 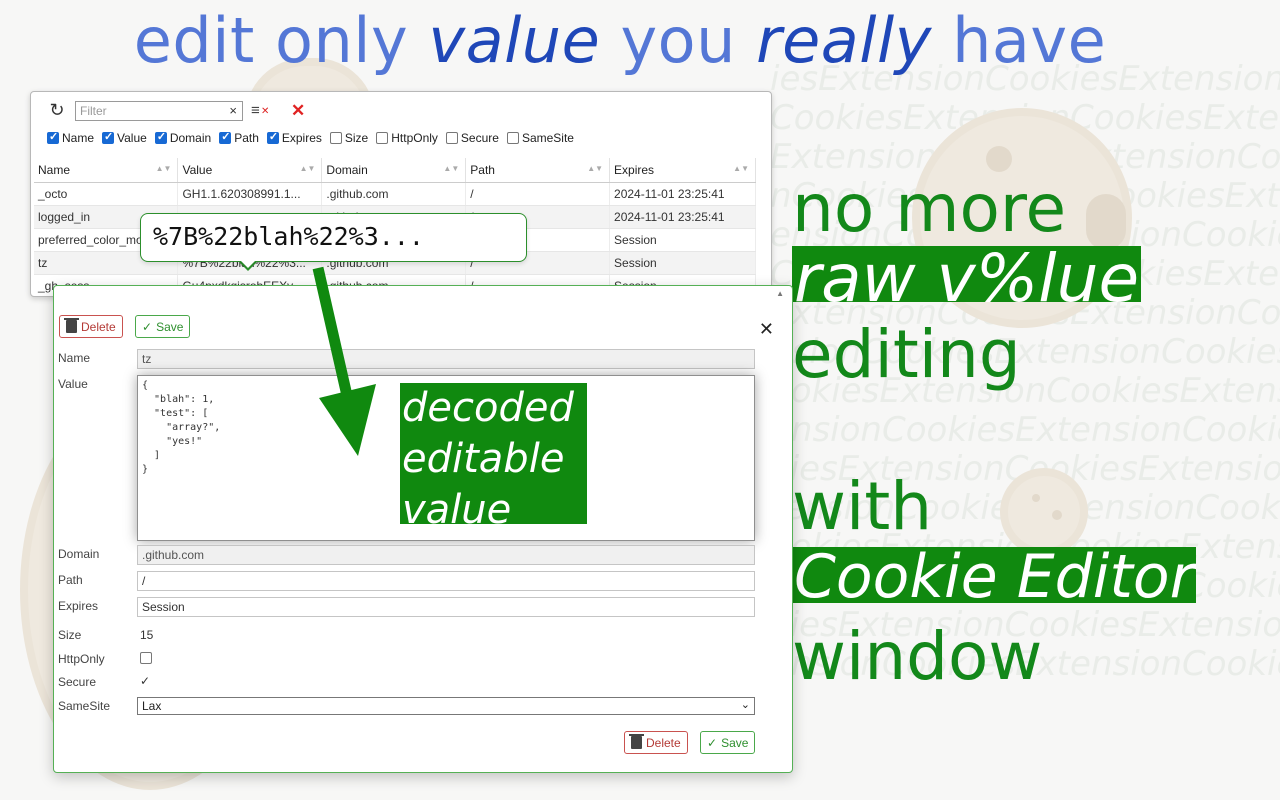 What do you see at coordinates (159, 110) in the screenshot?
I see `filter-input: Filter ×` at bounding box center [159, 110].